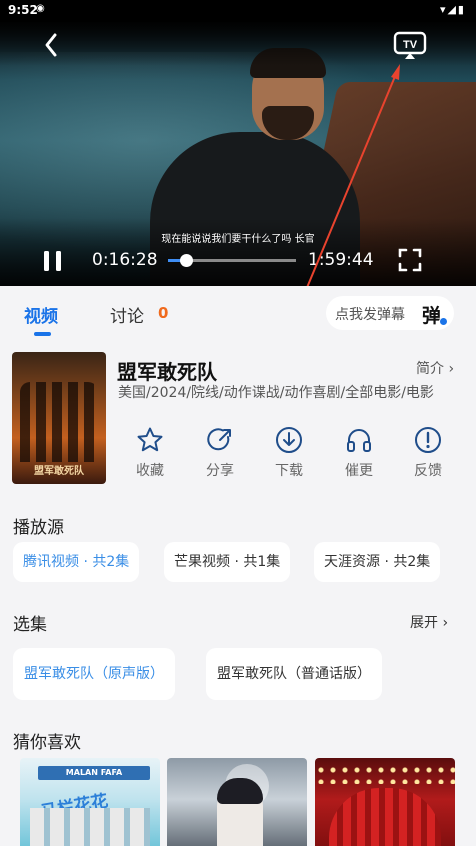  I want to click on back-button, so click(51, 45).